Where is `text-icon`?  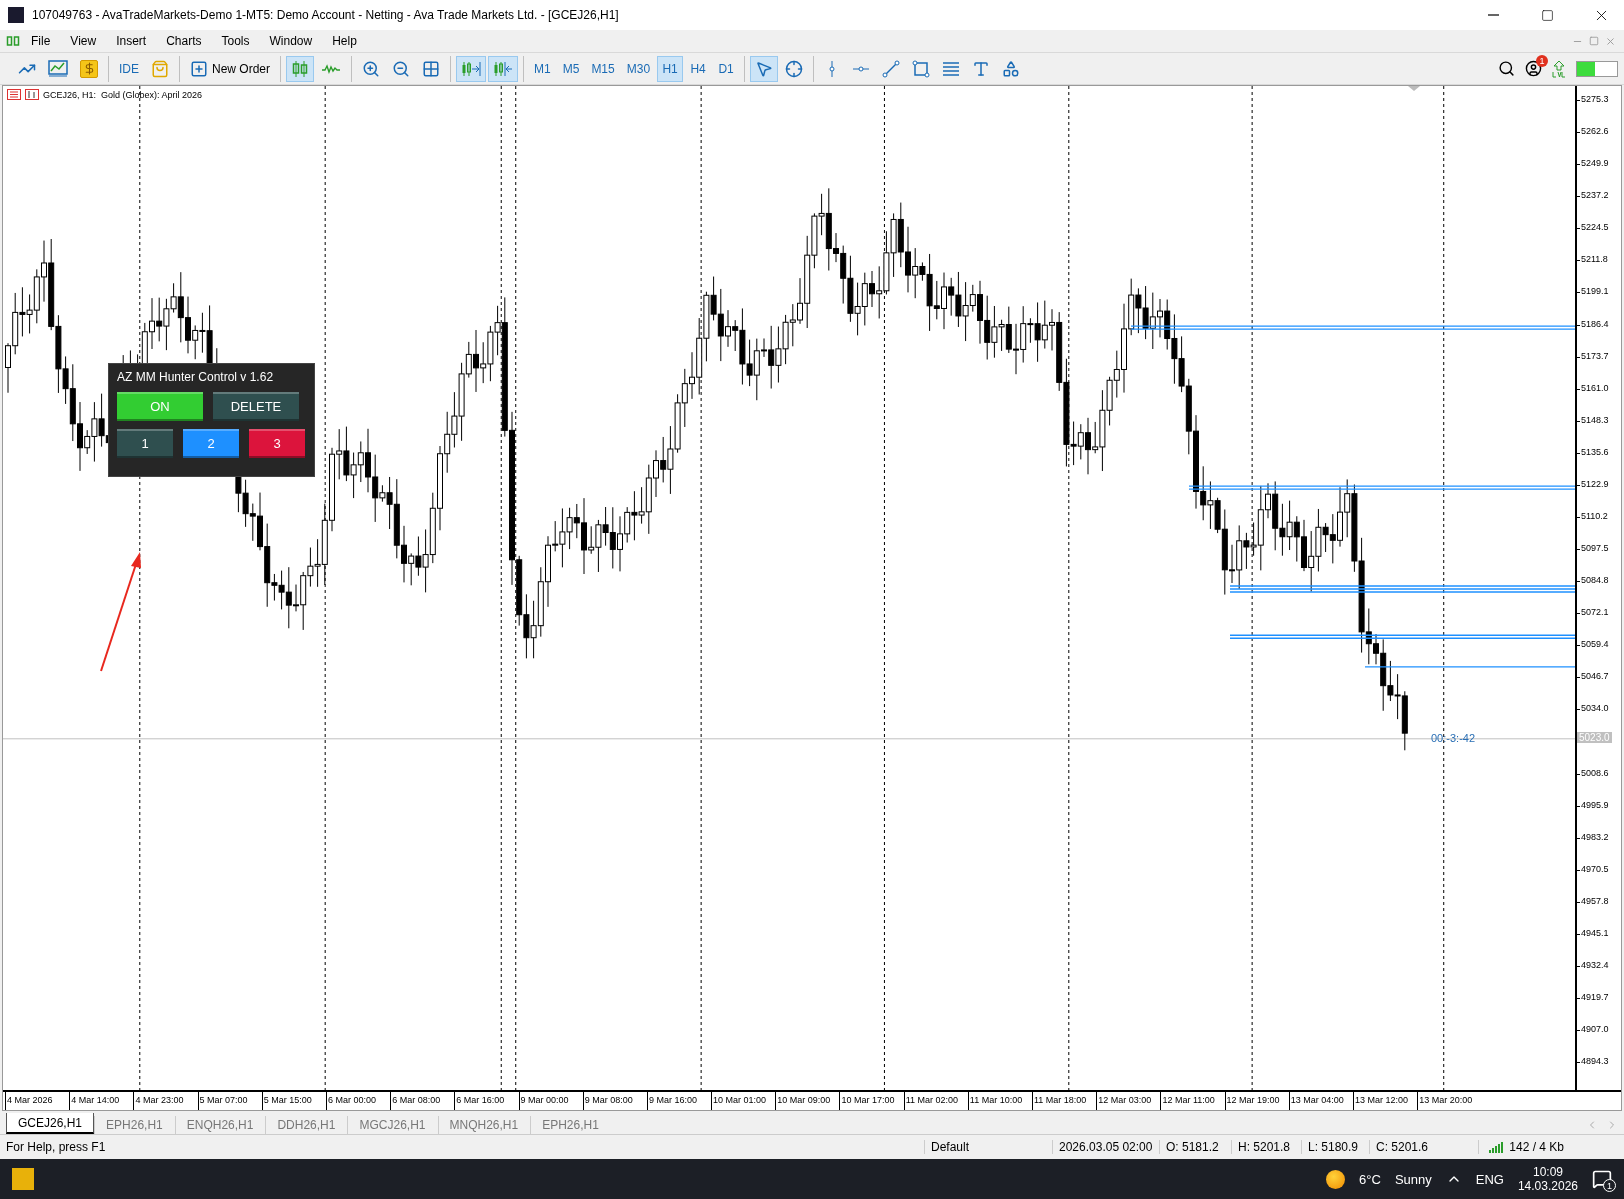
text-icon is located at coordinates (981, 68).